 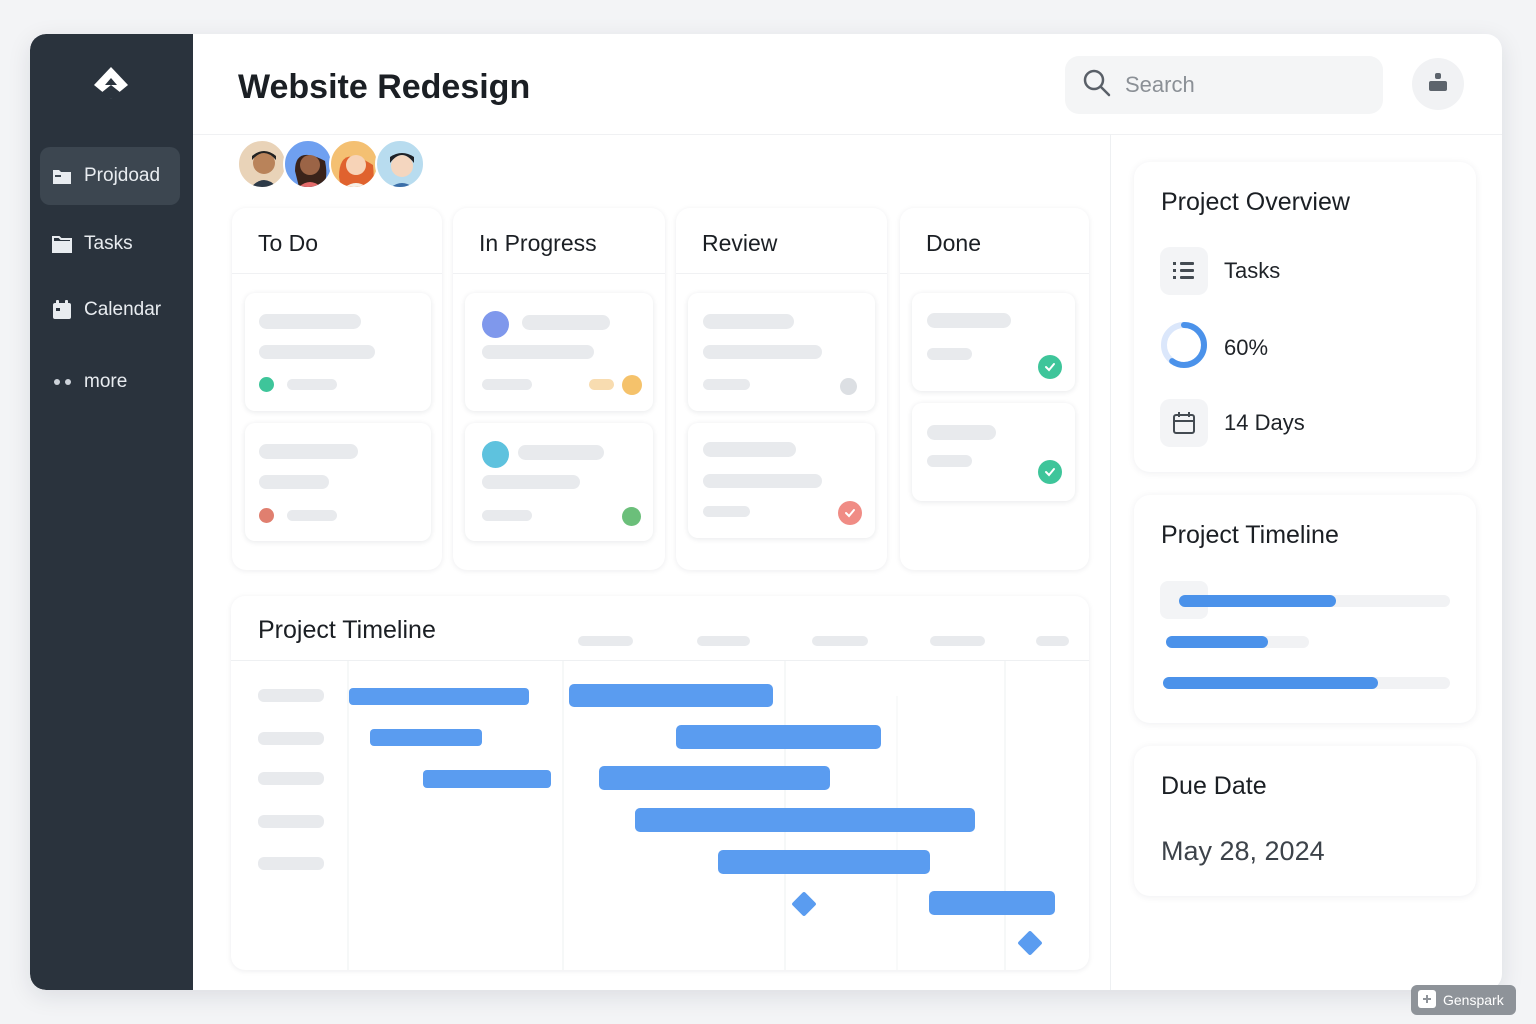 I want to click on column-done: Done, so click(x=994, y=389).